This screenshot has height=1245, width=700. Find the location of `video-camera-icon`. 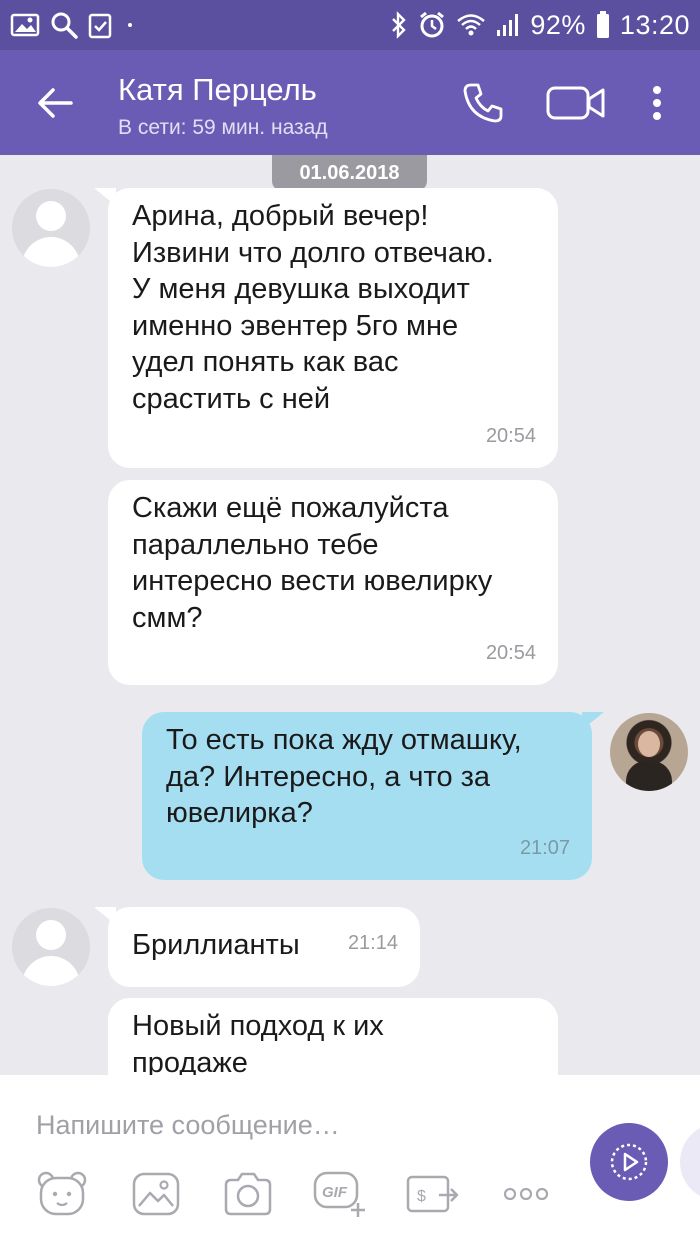

video-camera-icon is located at coordinates (575, 103).